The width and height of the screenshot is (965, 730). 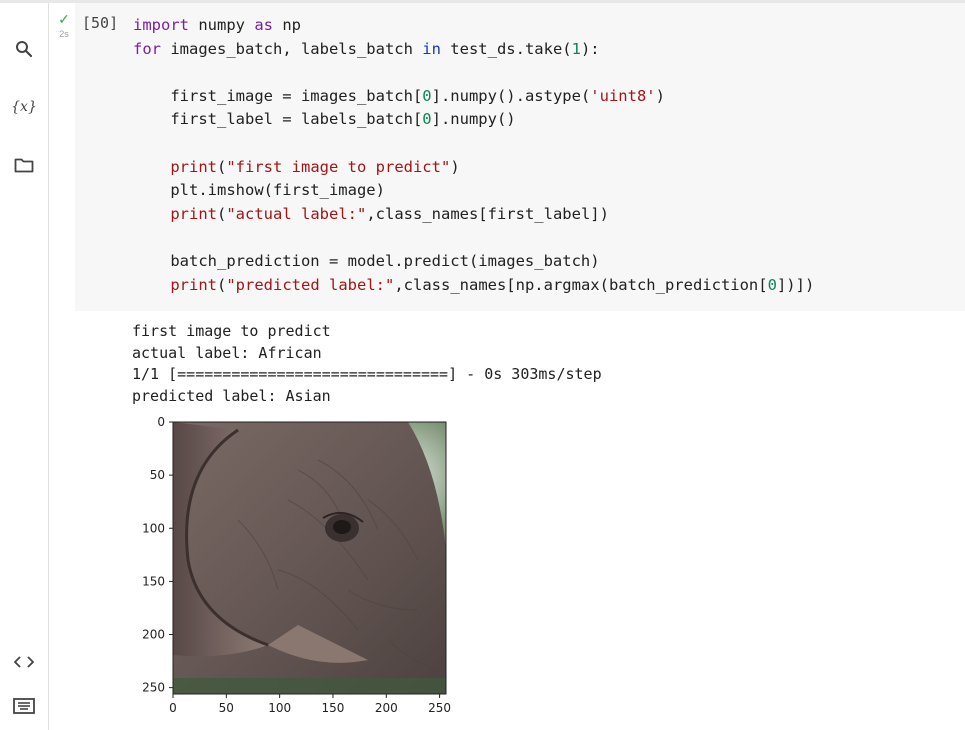 I want to click on y-tick-label: 200, so click(x=153, y=635).